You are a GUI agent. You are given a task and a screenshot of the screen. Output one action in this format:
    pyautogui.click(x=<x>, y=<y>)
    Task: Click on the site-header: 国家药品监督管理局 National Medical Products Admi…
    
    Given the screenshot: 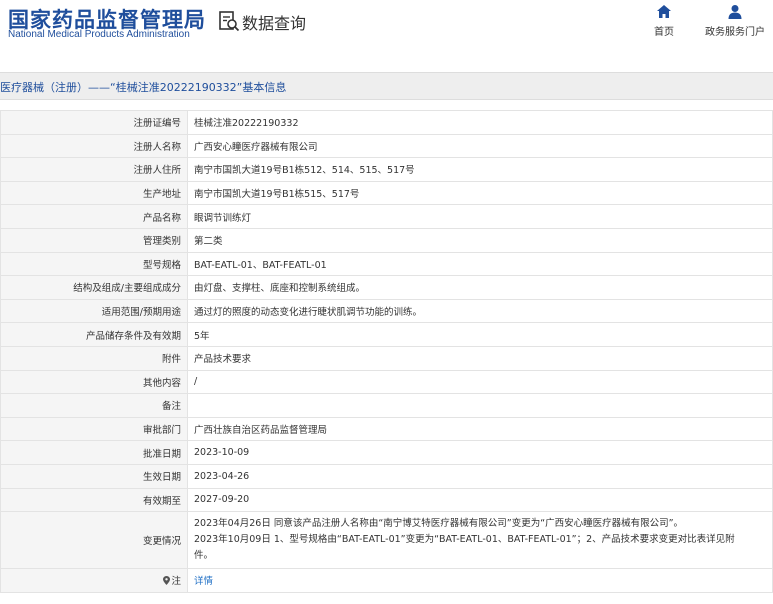 What is the action you would take?
    pyautogui.click(x=386, y=36)
    